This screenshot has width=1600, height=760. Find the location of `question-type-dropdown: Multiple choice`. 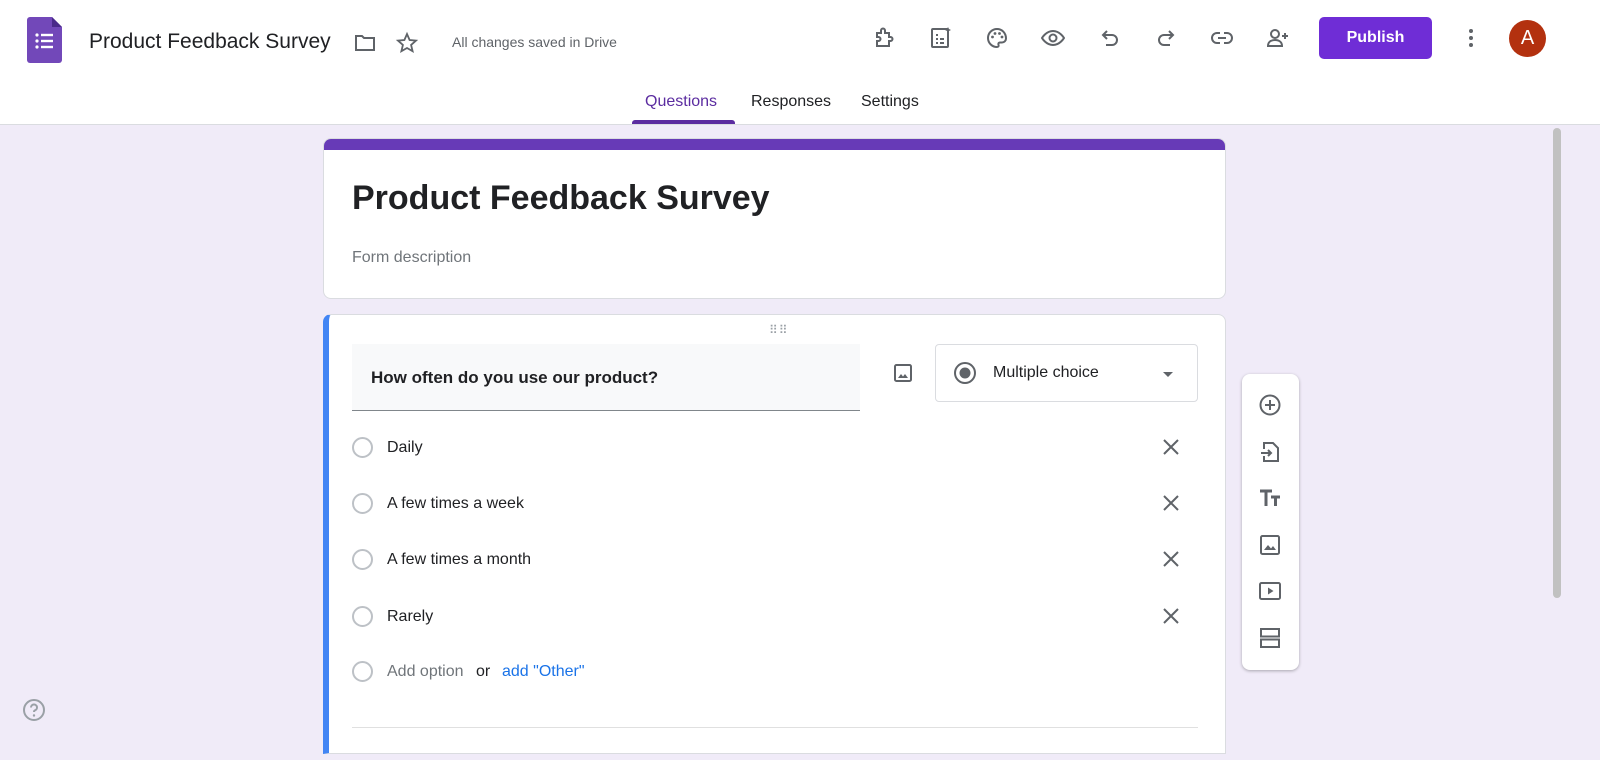

question-type-dropdown: Multiple choice is located at coordinates (1066, 373).